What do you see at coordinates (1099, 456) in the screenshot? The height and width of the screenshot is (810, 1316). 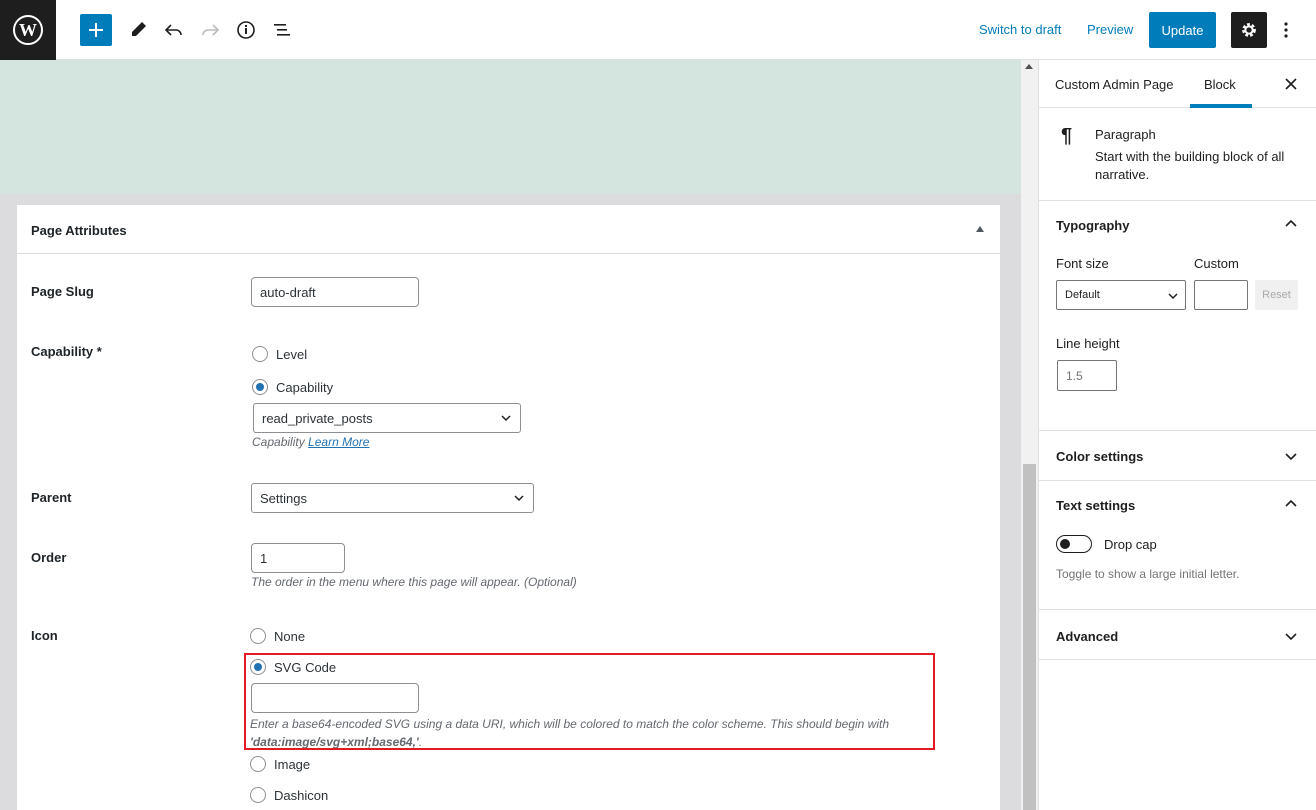 I see `color-settings-panel-title: Color settings` at bounding box center [1099, 456].